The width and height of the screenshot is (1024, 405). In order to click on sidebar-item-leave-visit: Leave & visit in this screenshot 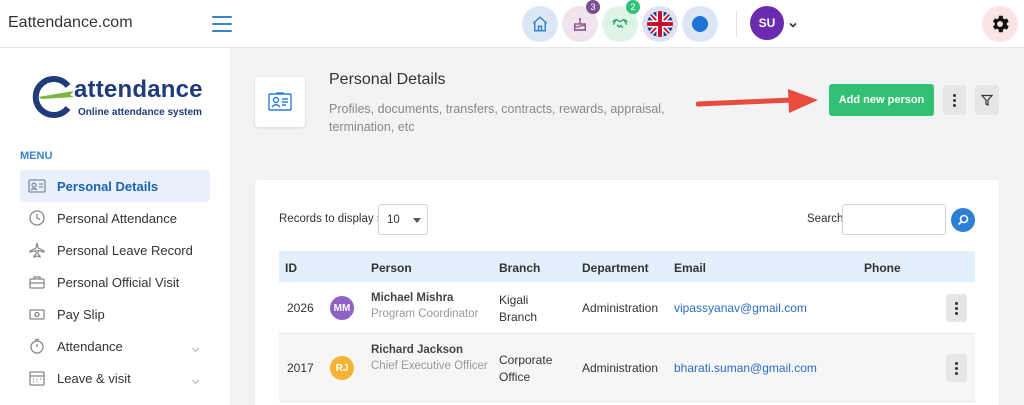, I will do `click(115, 378)`.